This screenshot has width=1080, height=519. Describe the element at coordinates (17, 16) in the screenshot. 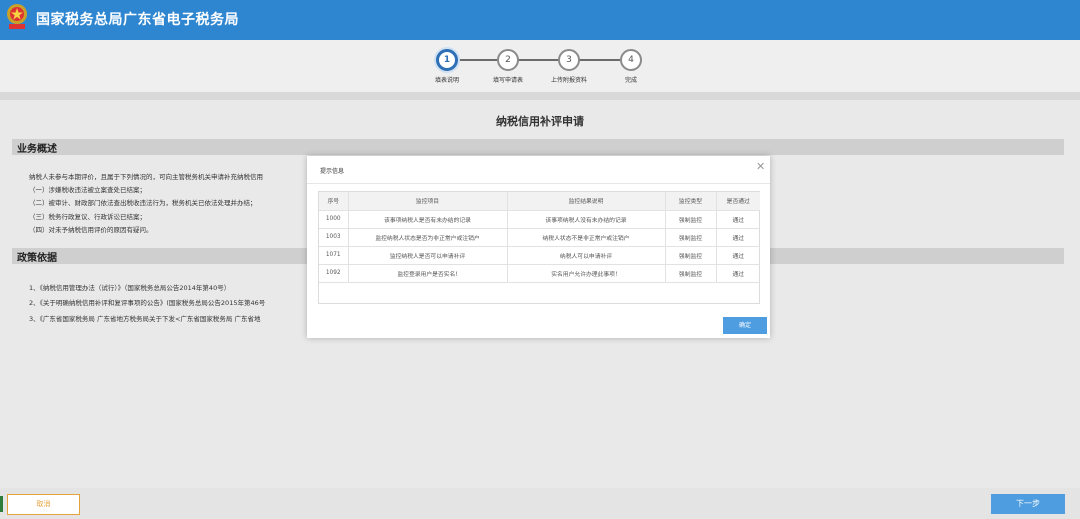

I see `tax-emblem-icon` at that location.